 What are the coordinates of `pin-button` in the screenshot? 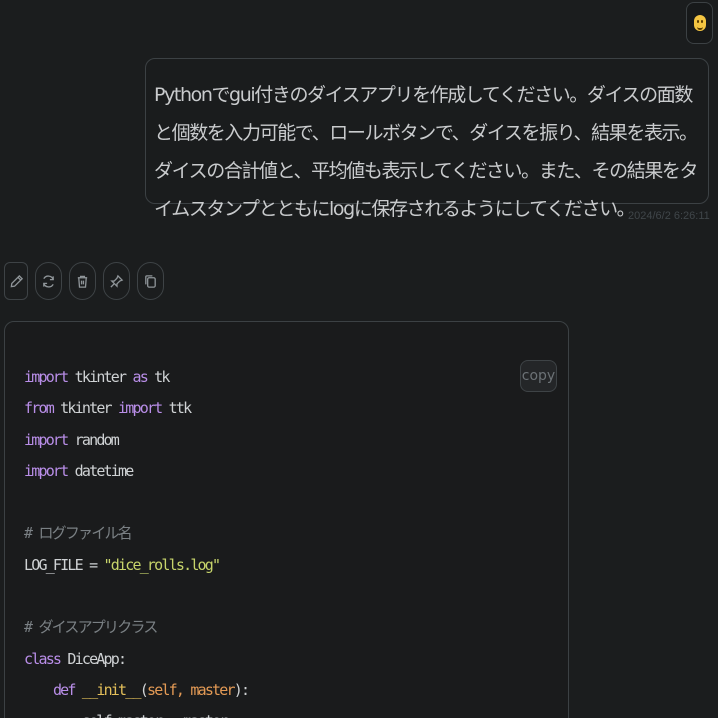 It's located at (116, 281).